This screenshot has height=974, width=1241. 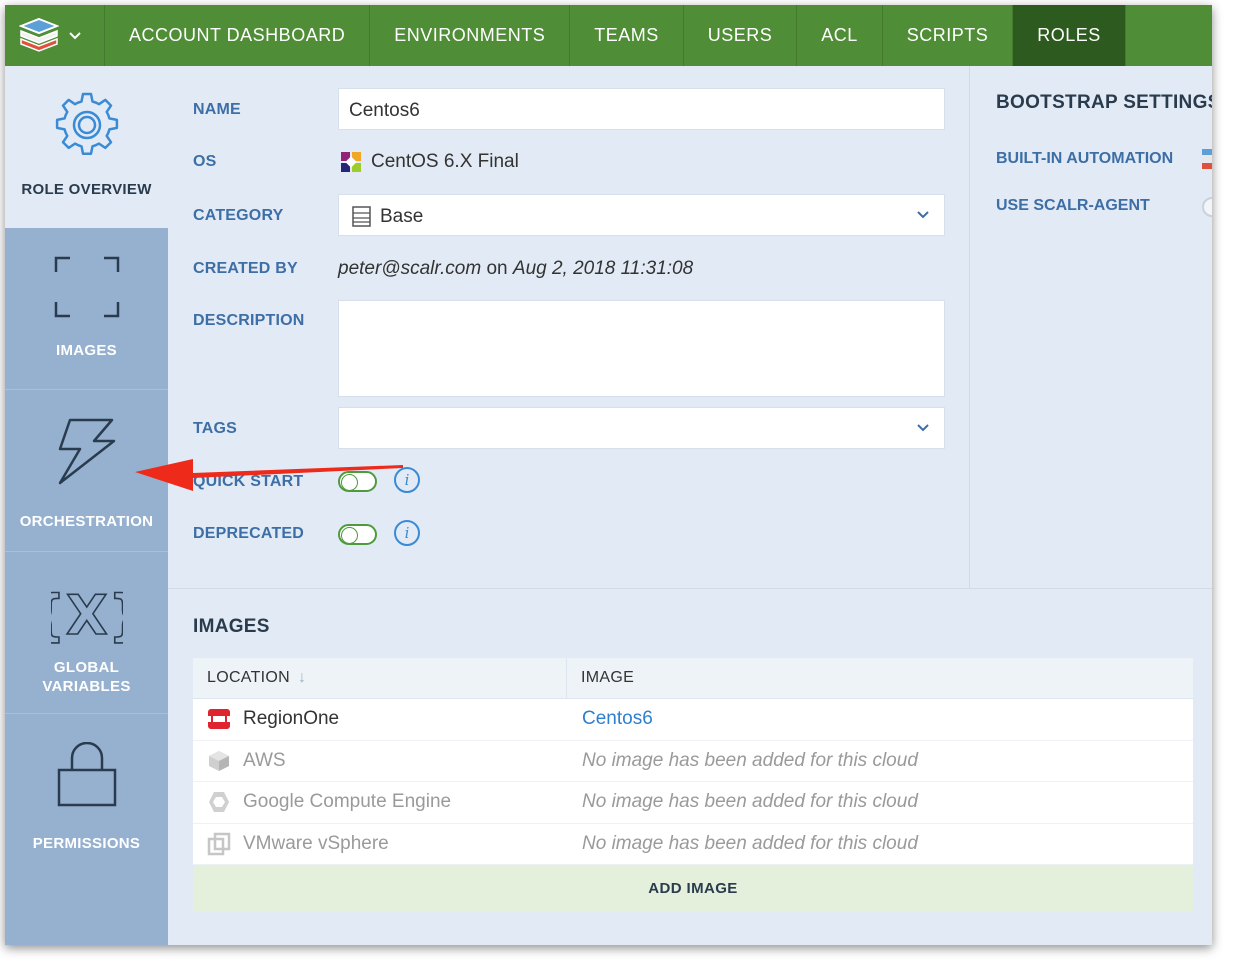 I want to click on sidebar-item-permissions: PERMISSIONS, so click(x=86, y=829).